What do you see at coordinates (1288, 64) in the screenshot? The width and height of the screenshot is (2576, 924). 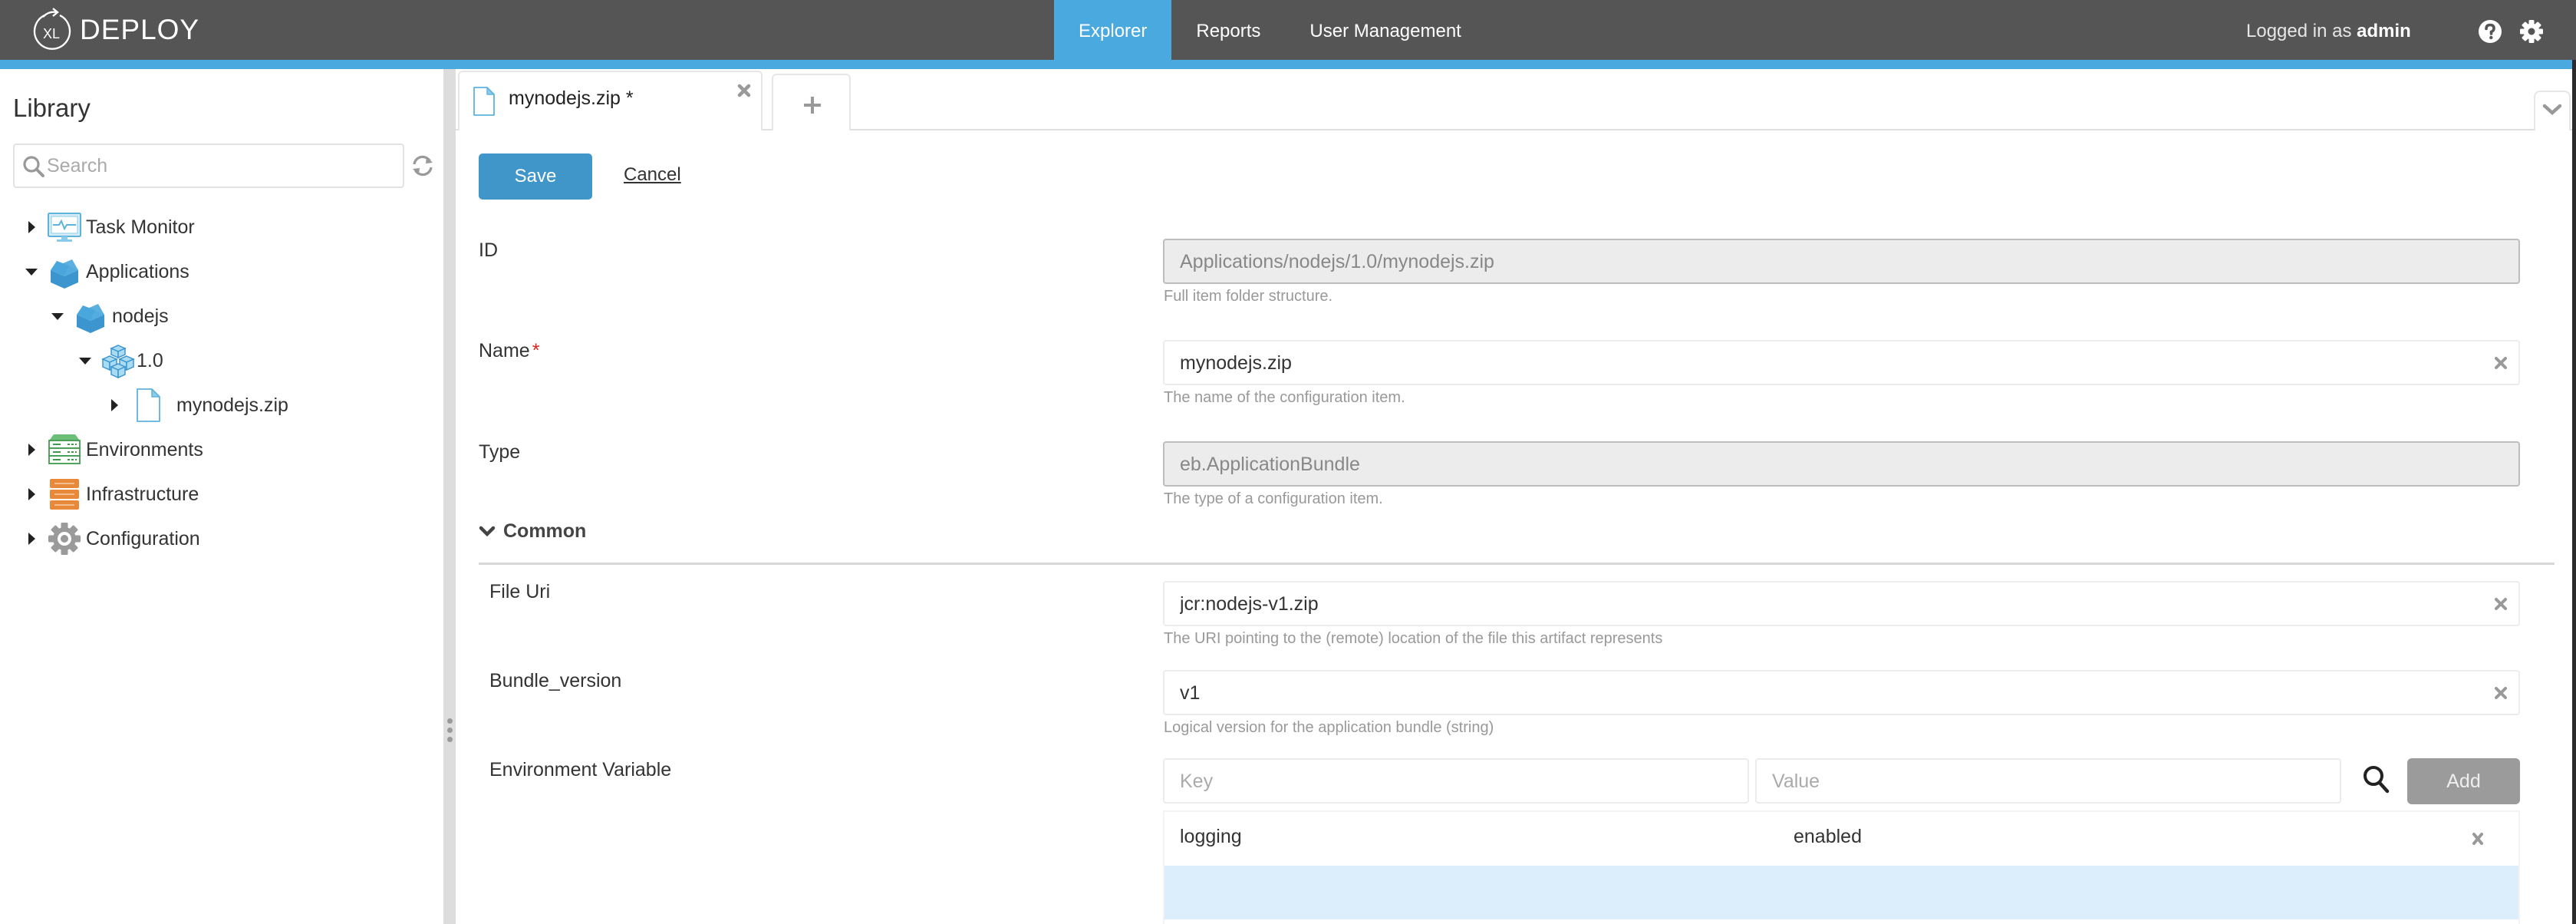 I see `accent-strip` at bounding box center [1288, 64].